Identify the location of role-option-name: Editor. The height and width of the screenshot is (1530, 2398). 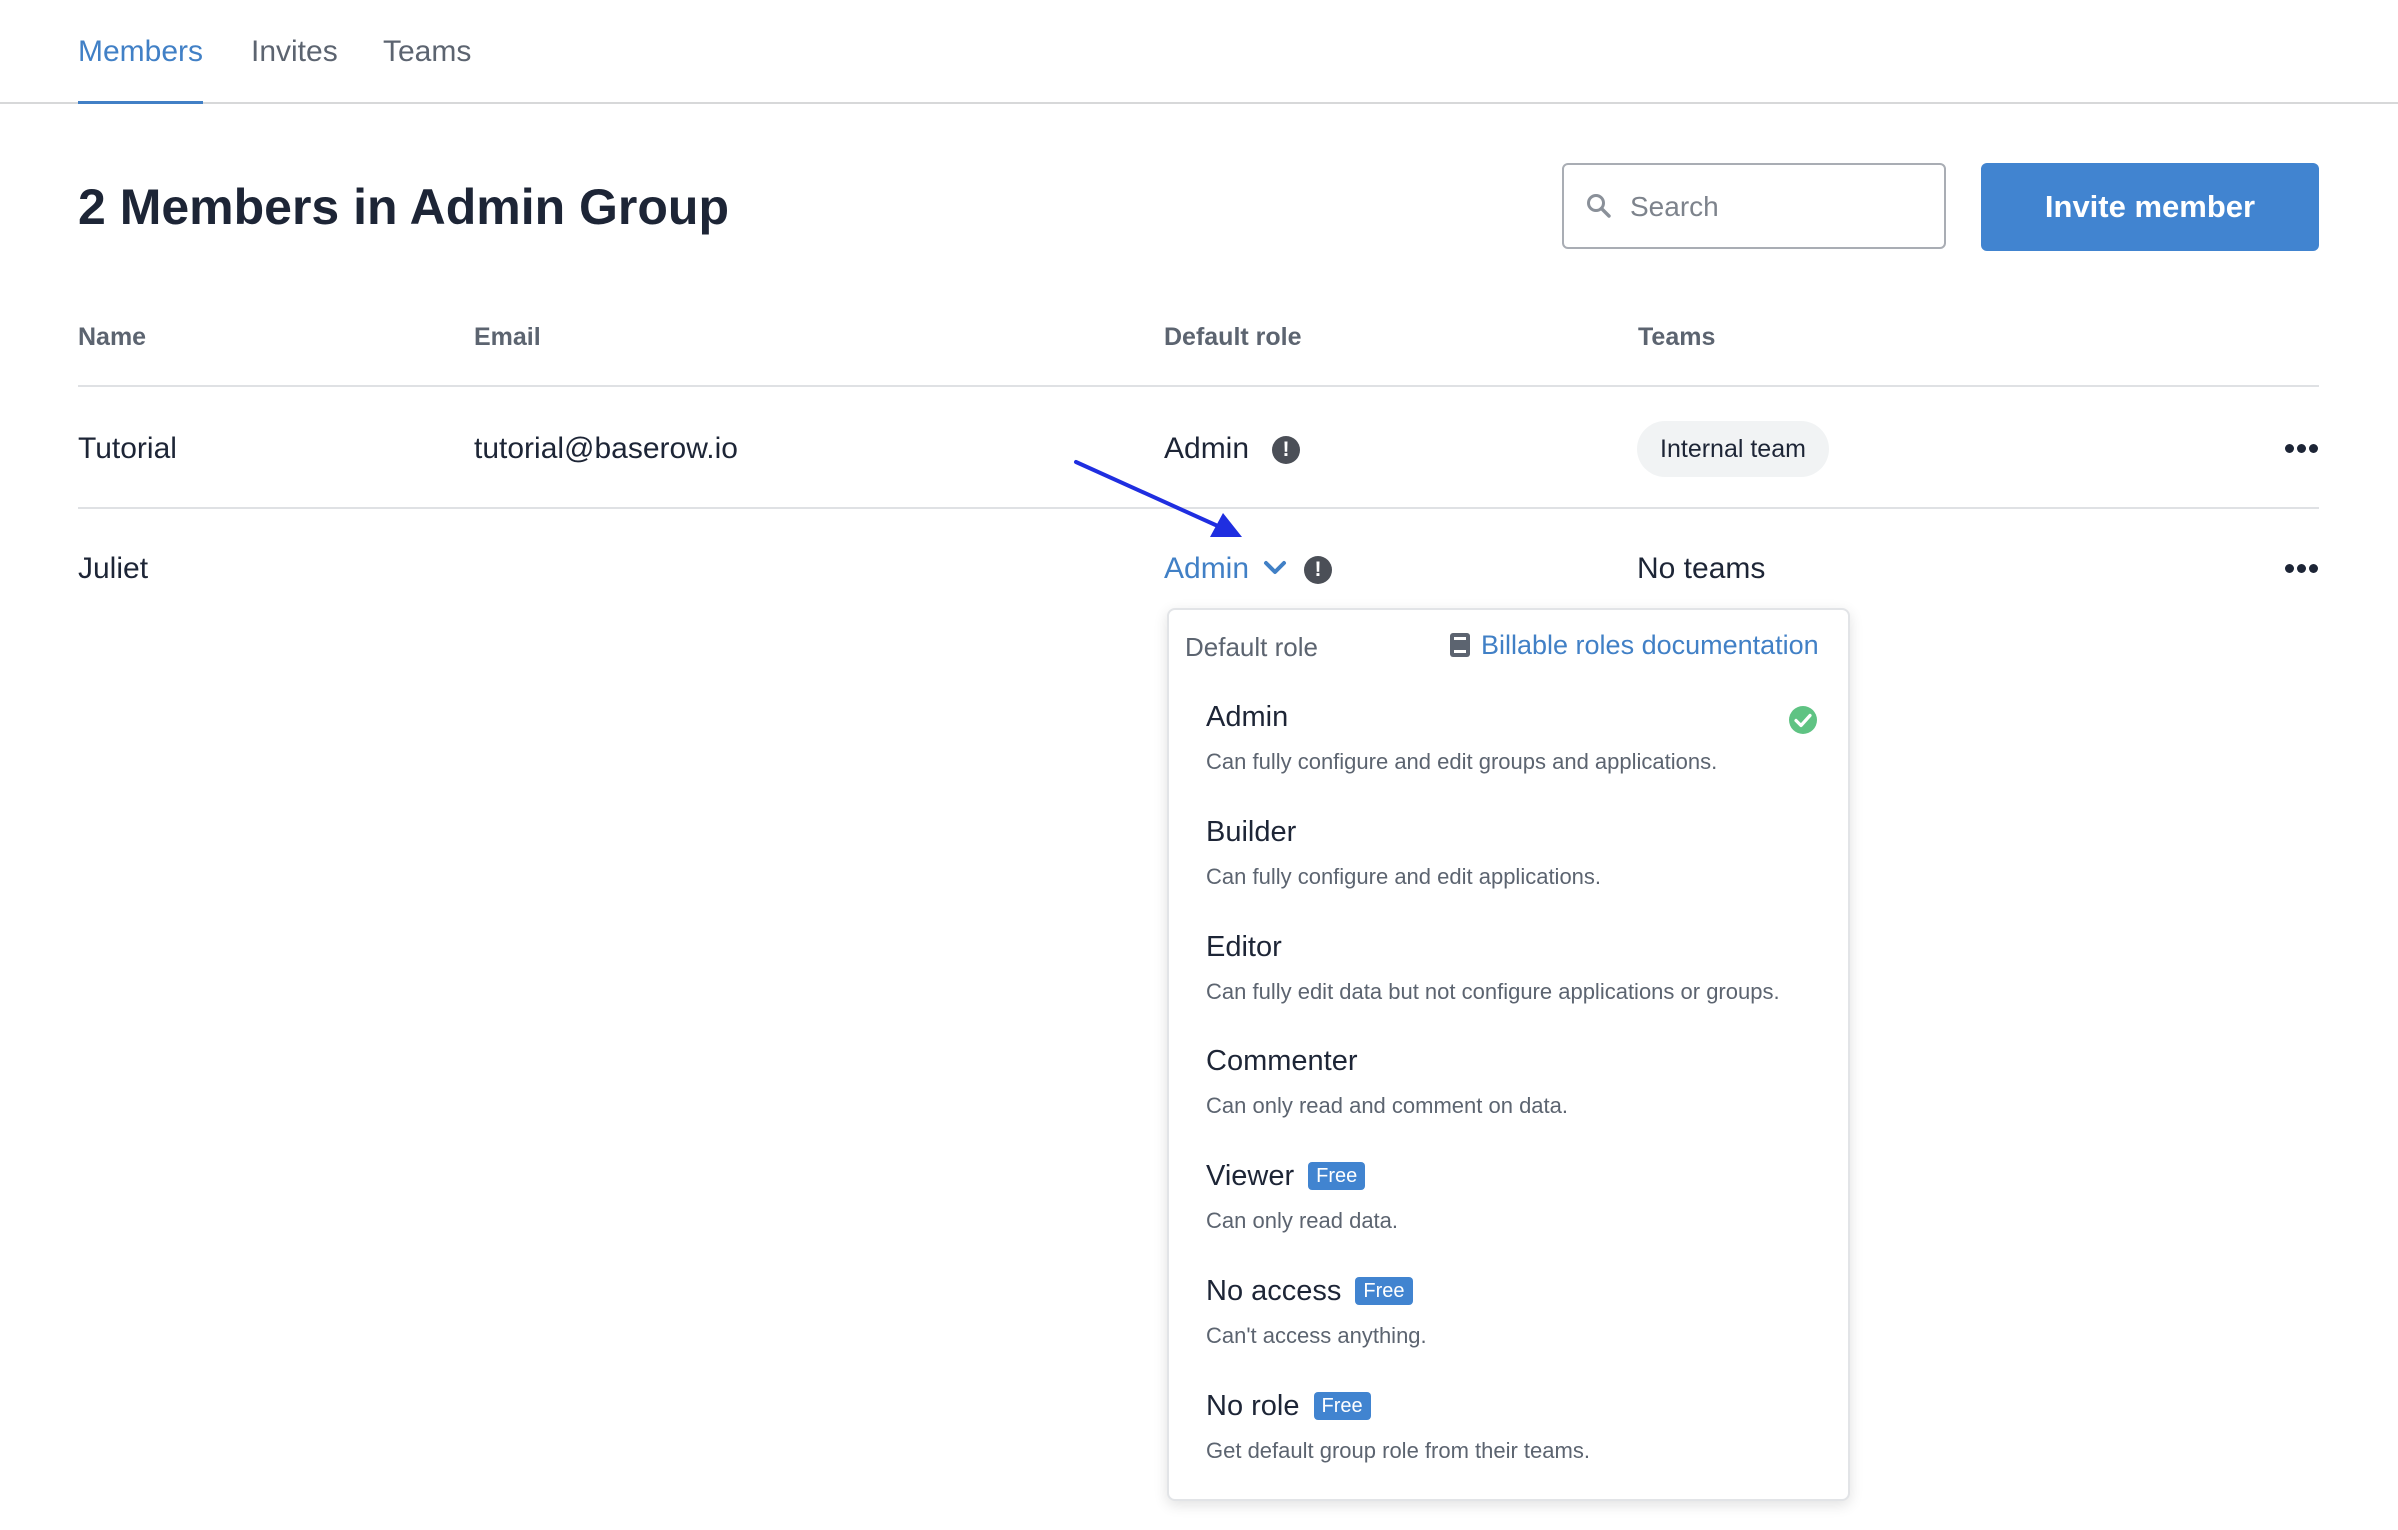
(1244, 947).